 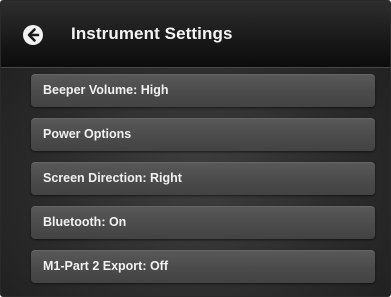 I want to click on back-button, so click(x=32, y=34).